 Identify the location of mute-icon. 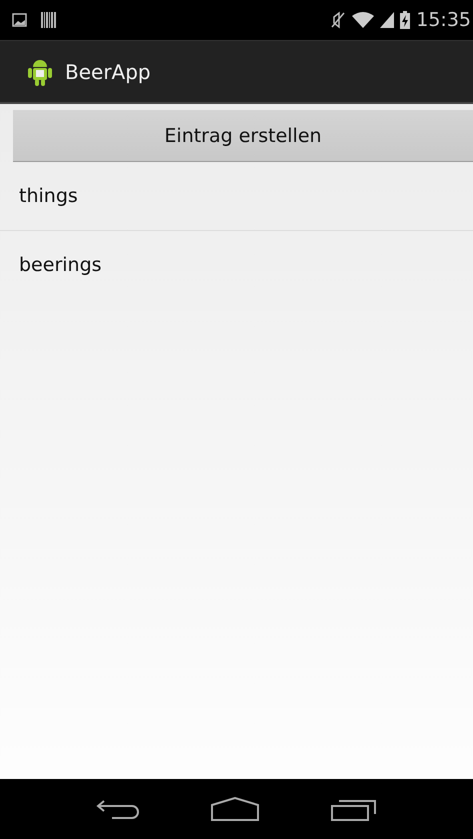
(338, 20).